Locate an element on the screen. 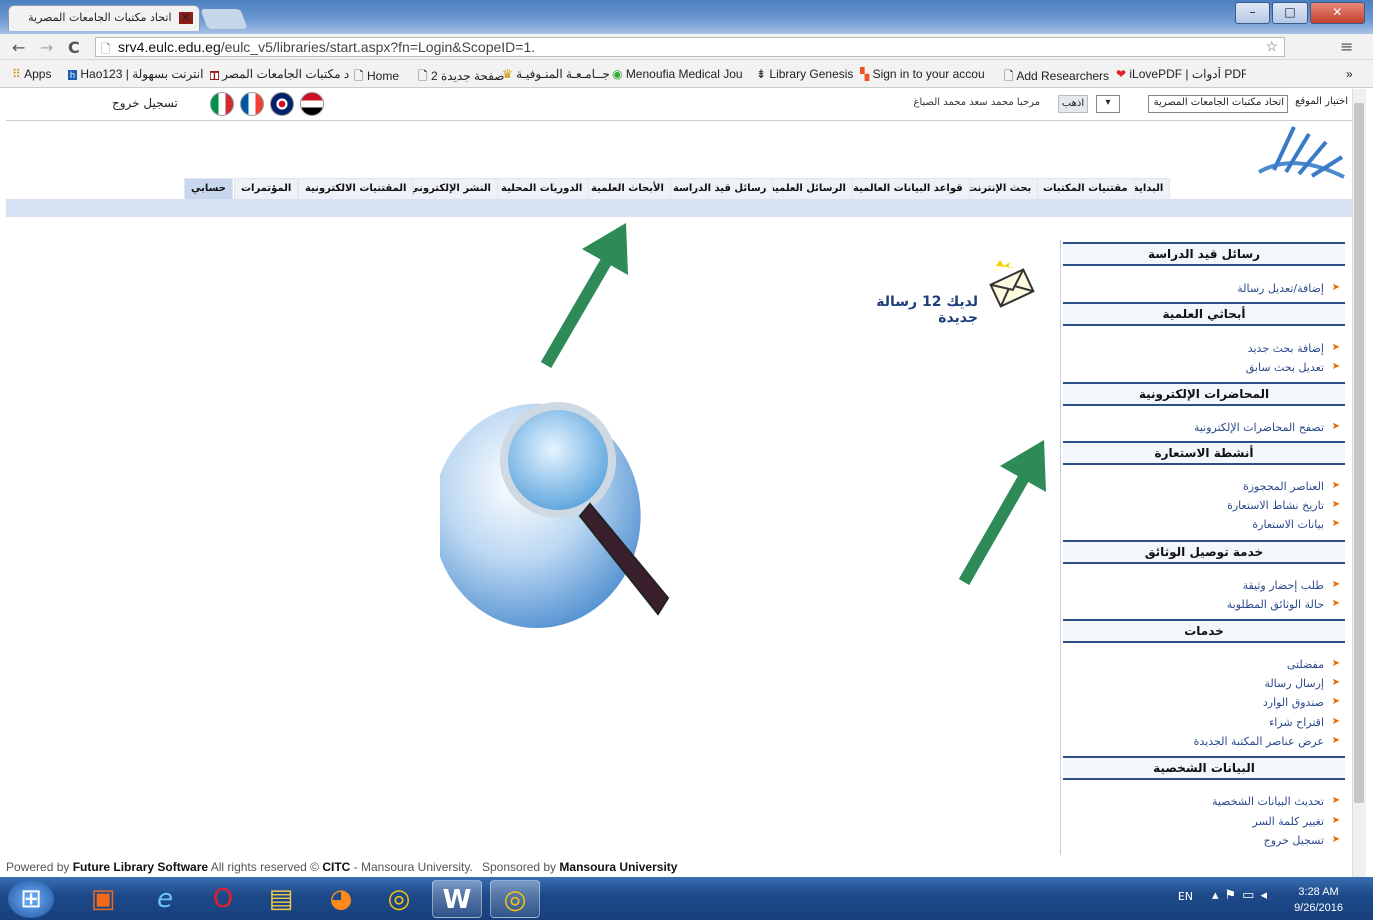 This screenshot has width=1373, height=920. menu-e-publishing: النشر الإلكتروني is located at coordinates (450, 189).